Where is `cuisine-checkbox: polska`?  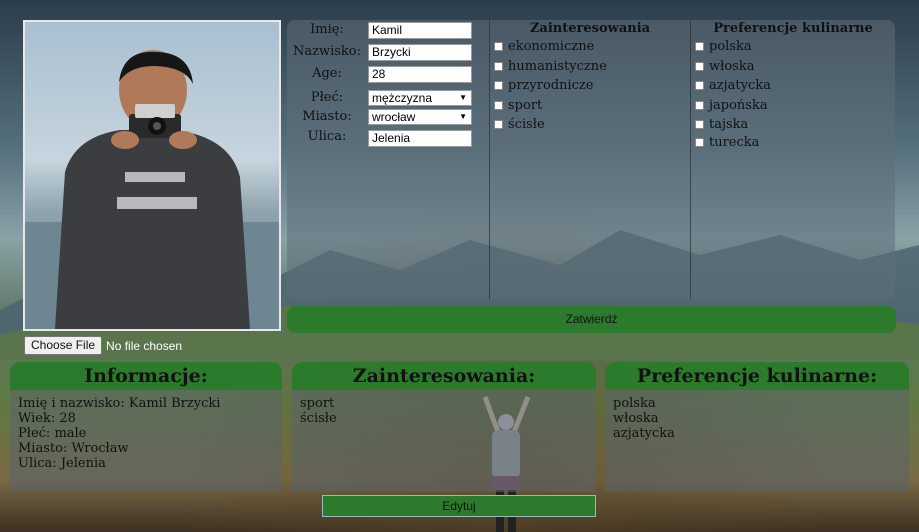
cuisine-checkbox: polska is located at coordinates (723, 46).